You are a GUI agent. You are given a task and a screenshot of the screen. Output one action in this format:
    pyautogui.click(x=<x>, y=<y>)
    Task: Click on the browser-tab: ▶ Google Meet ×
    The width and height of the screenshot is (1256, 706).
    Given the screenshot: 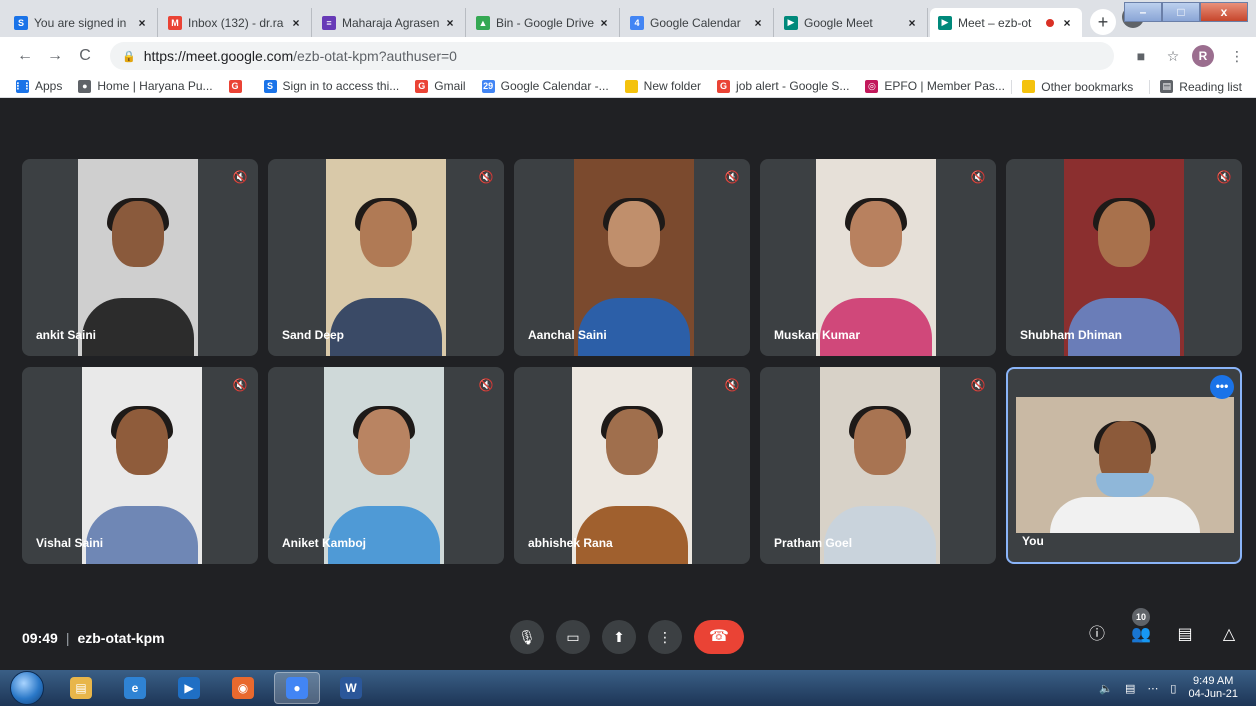 What is the action you would take?
    pyautogui.click(x=852, y=22)
    